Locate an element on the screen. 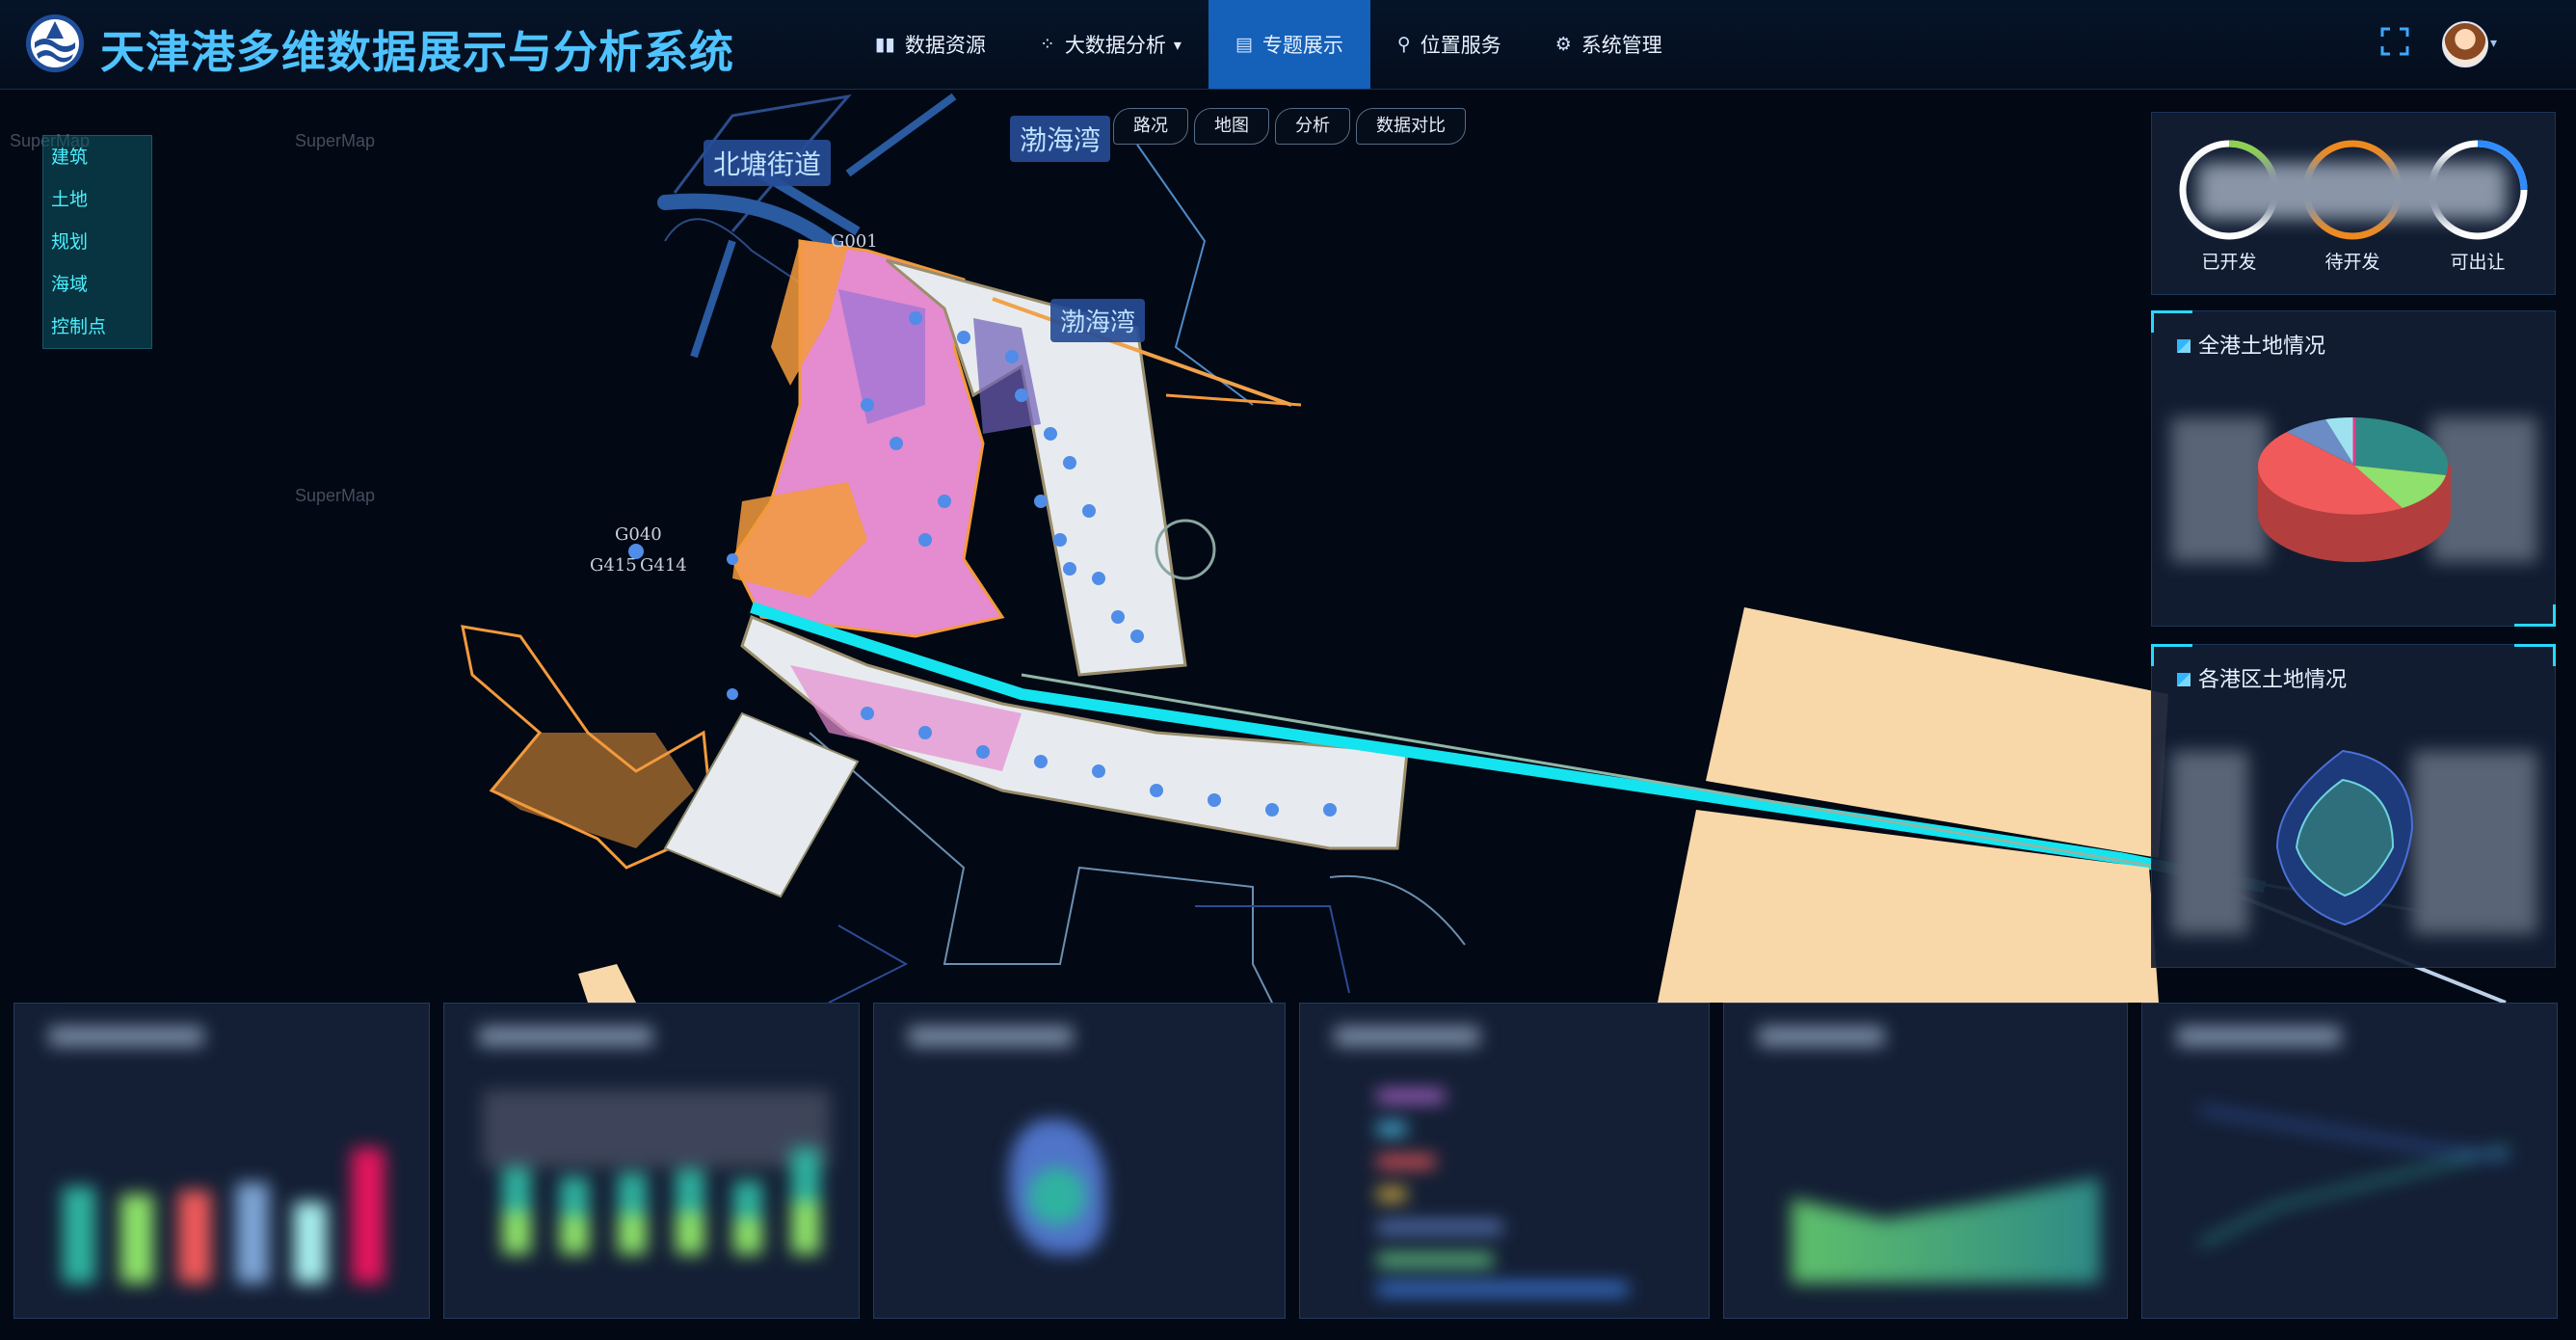  horizontal-bar-chart is located at coordinates (1531, 1192).